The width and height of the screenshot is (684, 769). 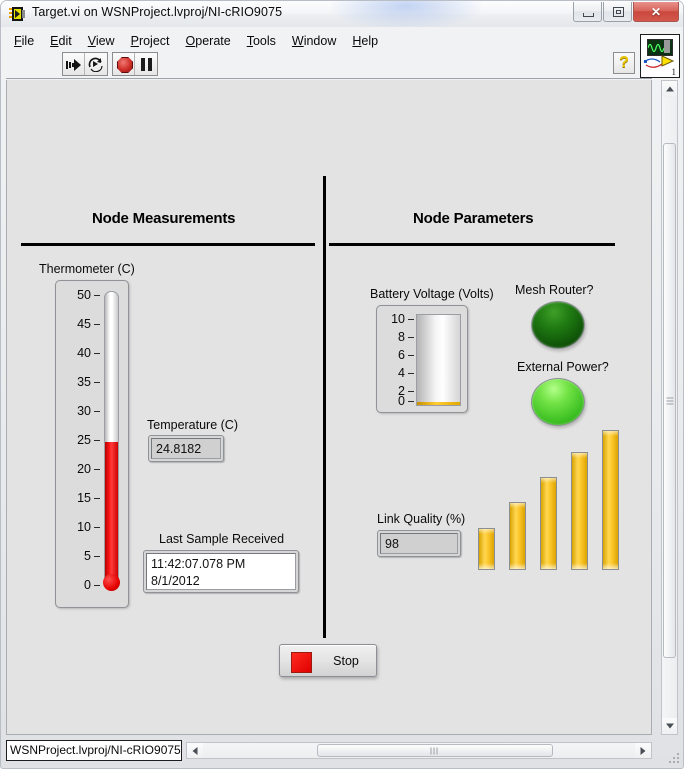 What do you see at coordinates (346, 661) in the screenshot?
I see `stop-button-label: Stop` at bounding box center [346, 661].